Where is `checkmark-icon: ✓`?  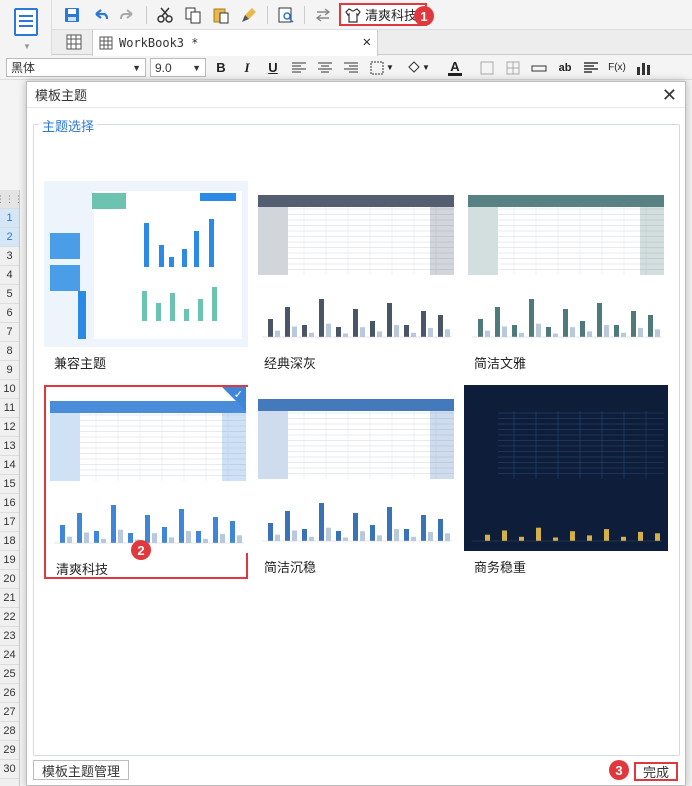 checkmark-icon: ✓ is located at coordinates (238, 395).